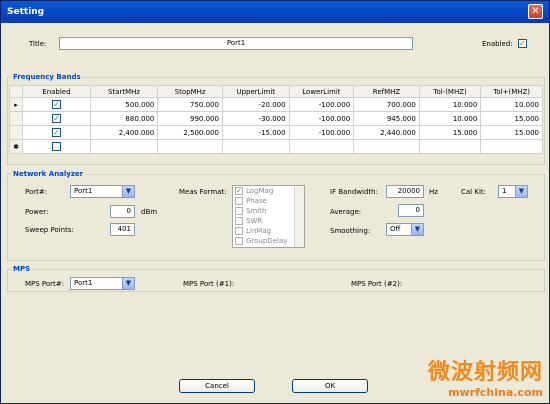 The height and width of the screenshot is (404, 550). I want to click on lower-cell, so click(321, 146).